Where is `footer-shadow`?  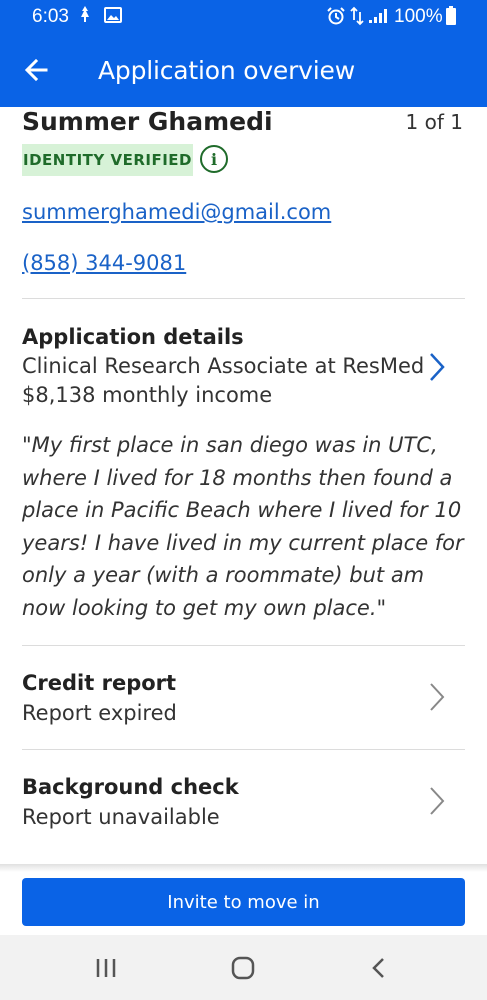
footer-shadow is located at coordinates (243, 868).